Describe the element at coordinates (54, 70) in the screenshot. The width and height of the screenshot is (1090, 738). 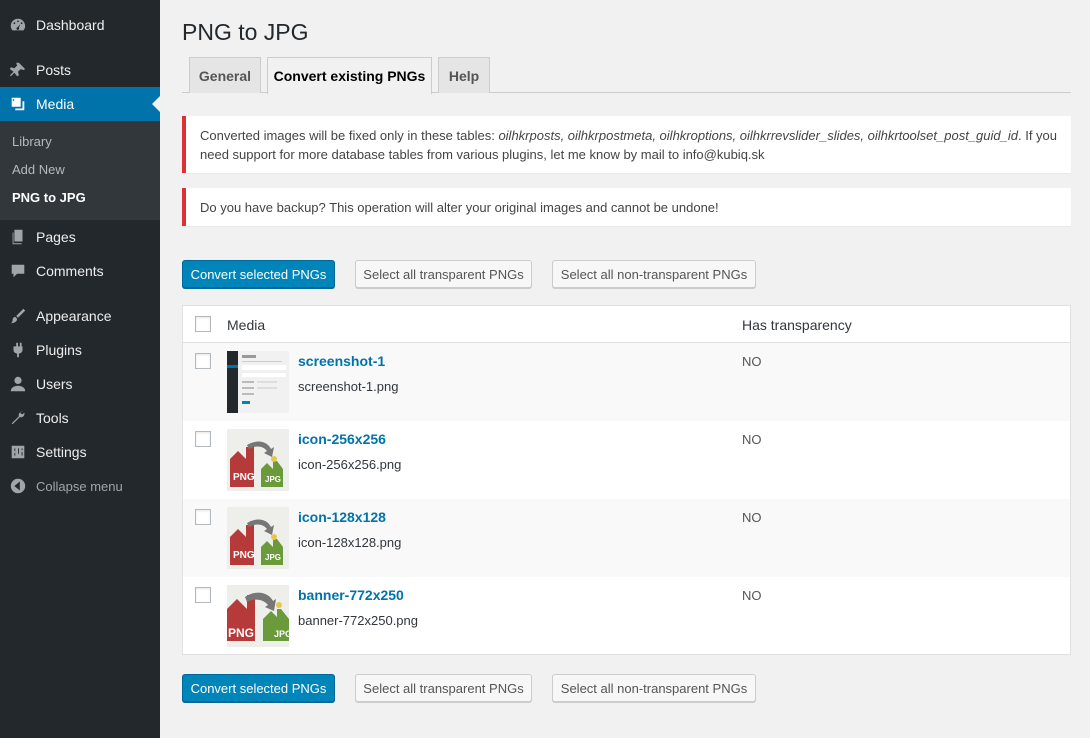
I see `menu-label: Posts` at that location.